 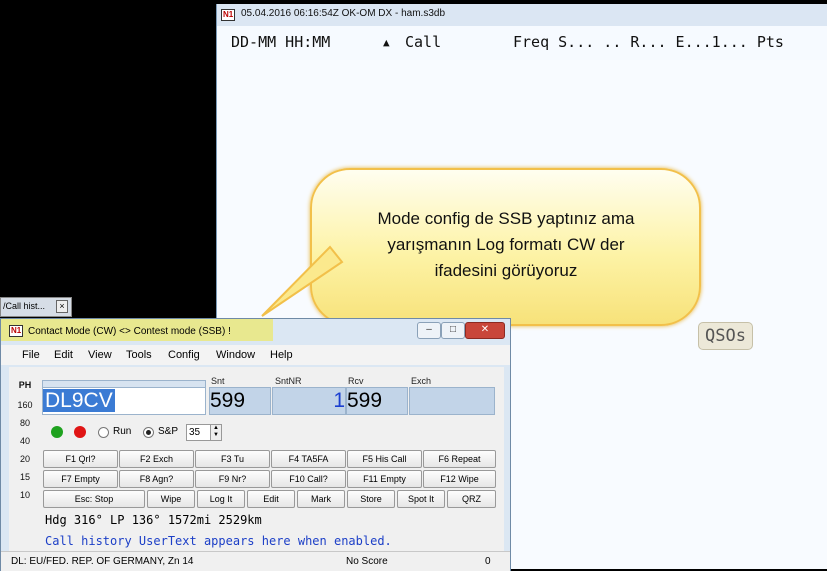 I want to click on menu-help: Help, so click(x=281, y=355).